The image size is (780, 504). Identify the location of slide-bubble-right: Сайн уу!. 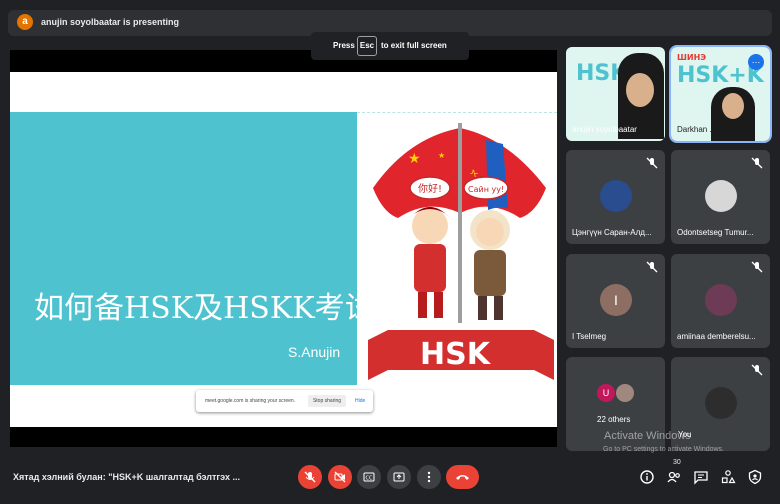
(486, 189).